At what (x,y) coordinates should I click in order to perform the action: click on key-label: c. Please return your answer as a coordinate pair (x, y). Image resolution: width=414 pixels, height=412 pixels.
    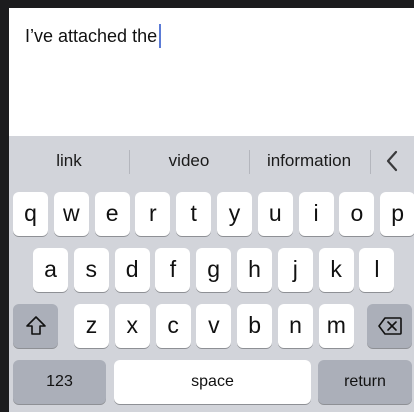
    Looking at the image, I should click on (173, 325).